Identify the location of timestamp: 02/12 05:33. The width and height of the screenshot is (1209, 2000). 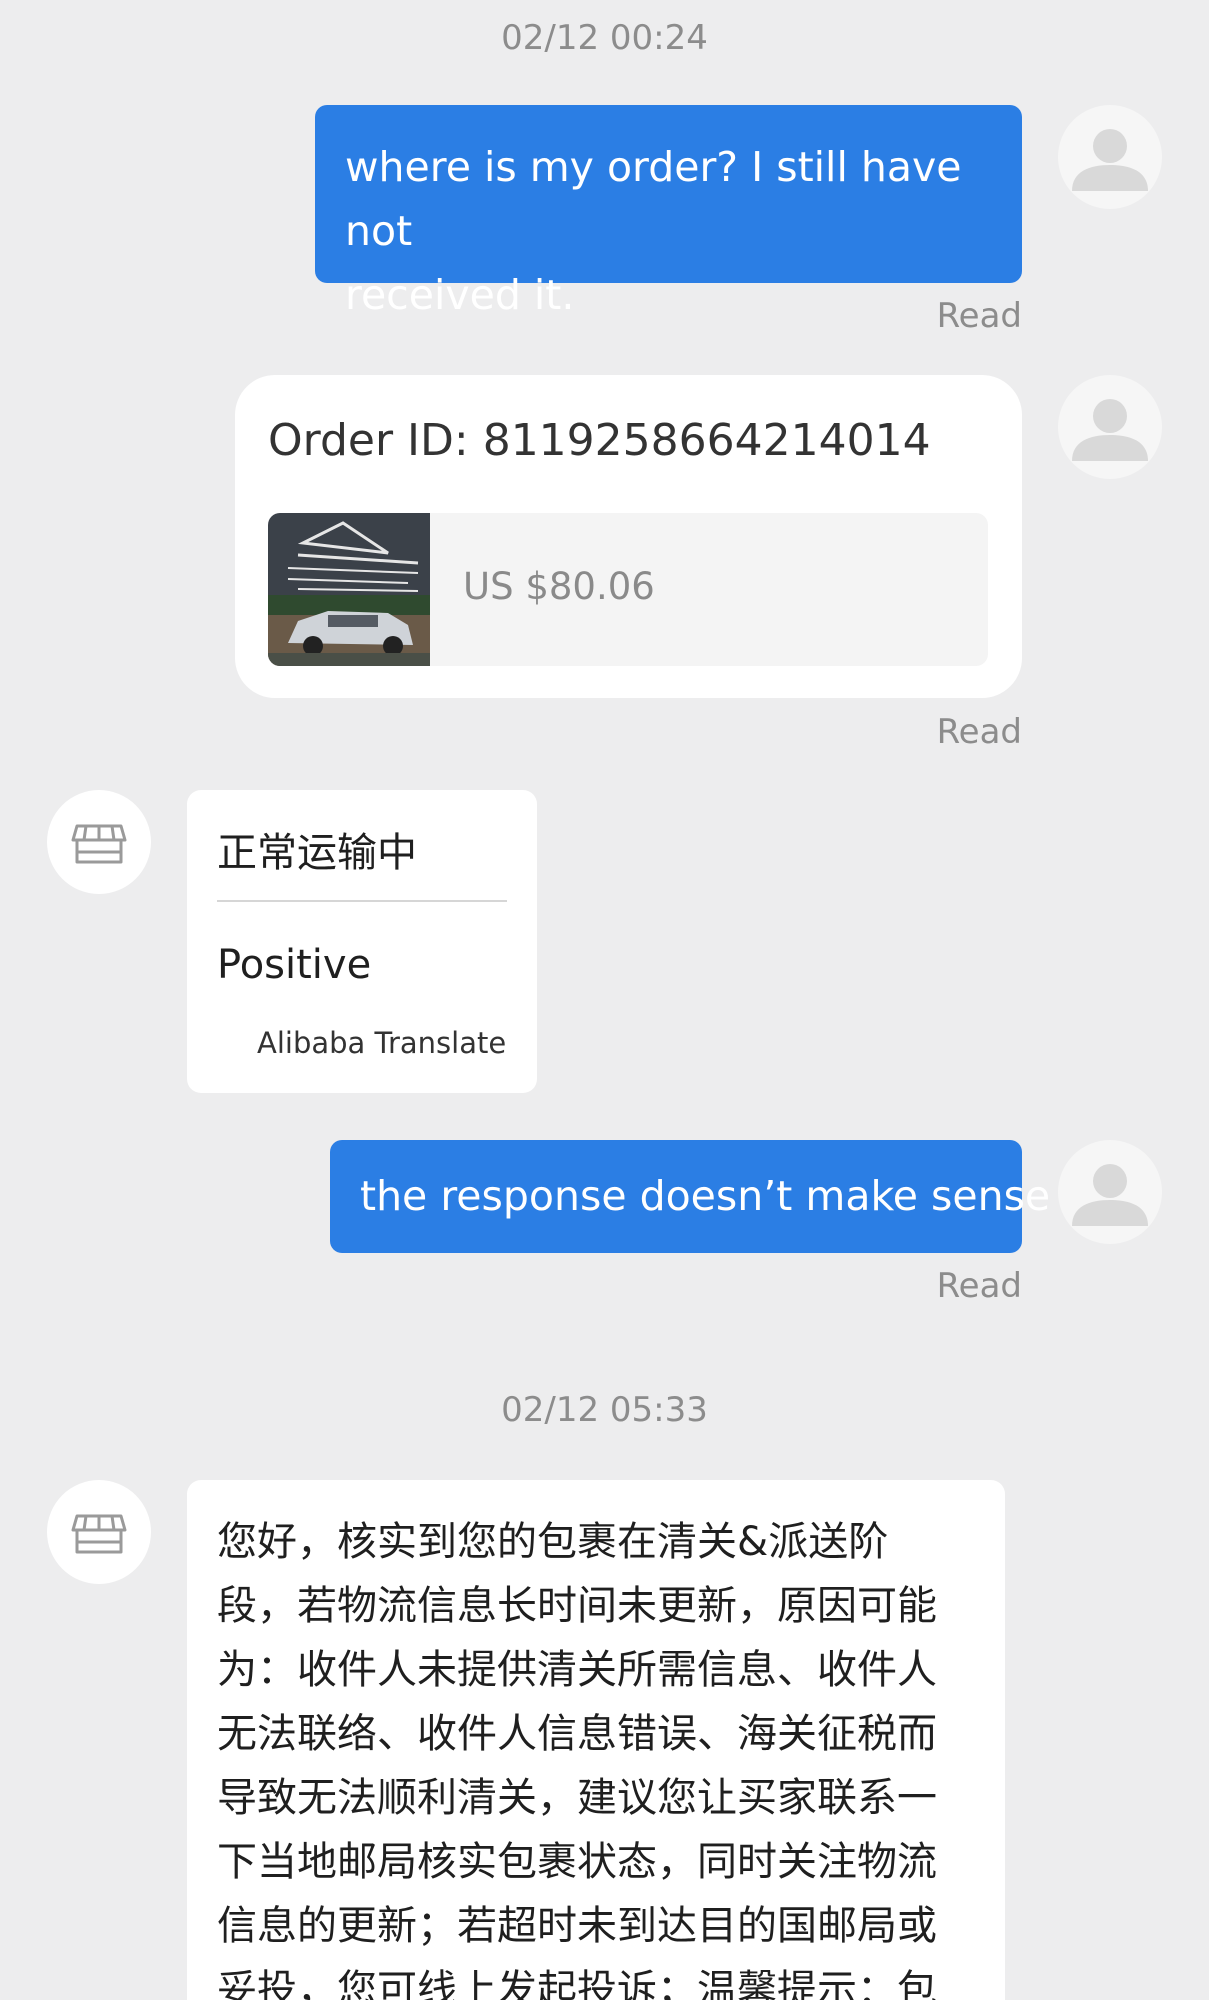
(604, 1410).